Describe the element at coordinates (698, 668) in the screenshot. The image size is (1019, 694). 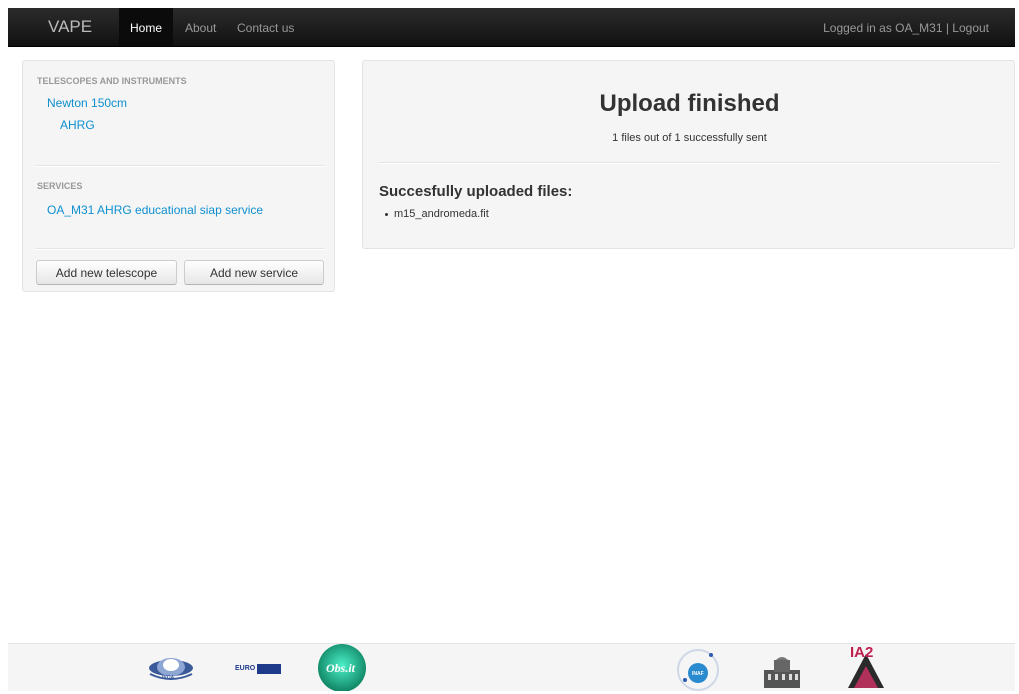
I see `inaf-logo: INAF` at that location.